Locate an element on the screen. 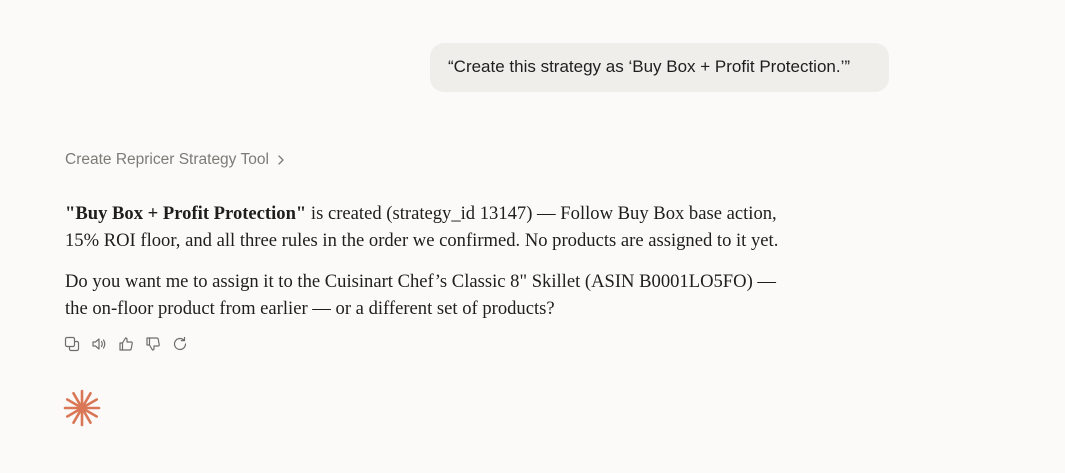 The height and width of the screenshot is (473, 1065). retry-button is located at coordinates (180, 344).